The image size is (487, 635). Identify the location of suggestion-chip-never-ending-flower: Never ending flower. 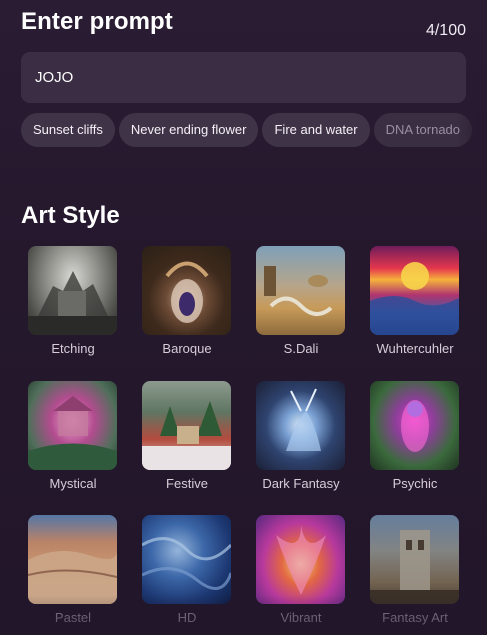
(188, 130).